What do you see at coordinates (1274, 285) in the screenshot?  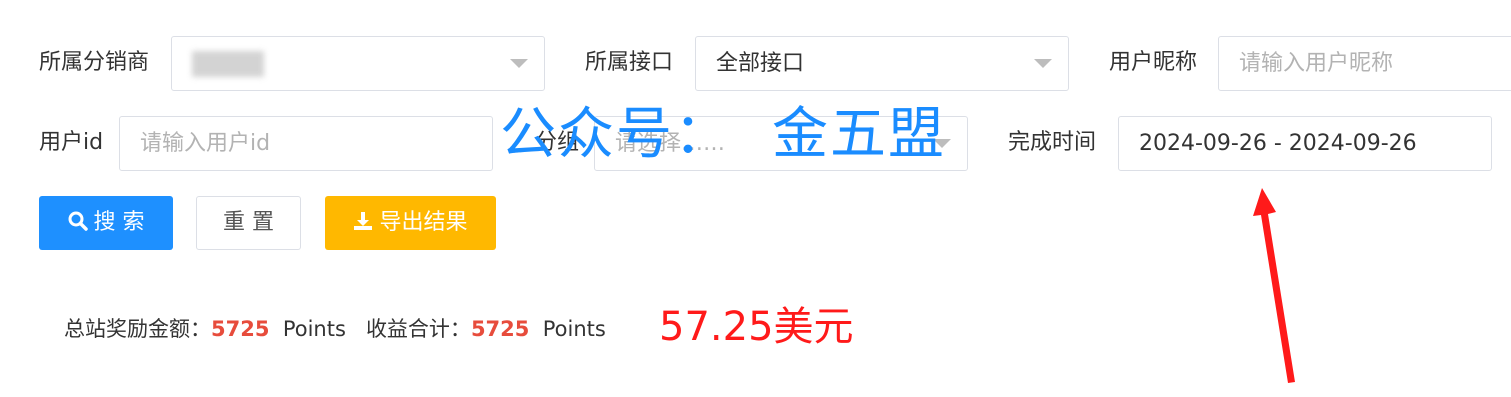 I see `red-arrow-annotation` at bounding box center [1274, 285].